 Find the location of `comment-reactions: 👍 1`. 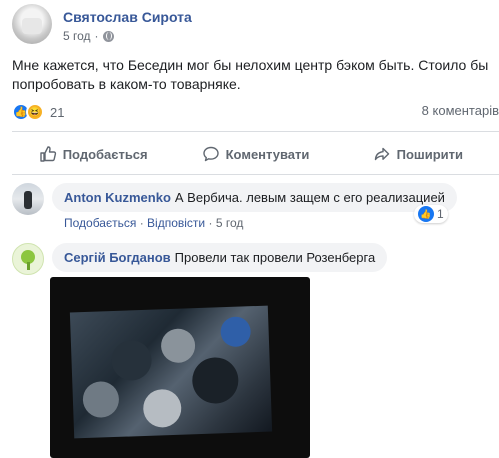

comment-reactions: 👍 1 is located at coordinates (431, 214).